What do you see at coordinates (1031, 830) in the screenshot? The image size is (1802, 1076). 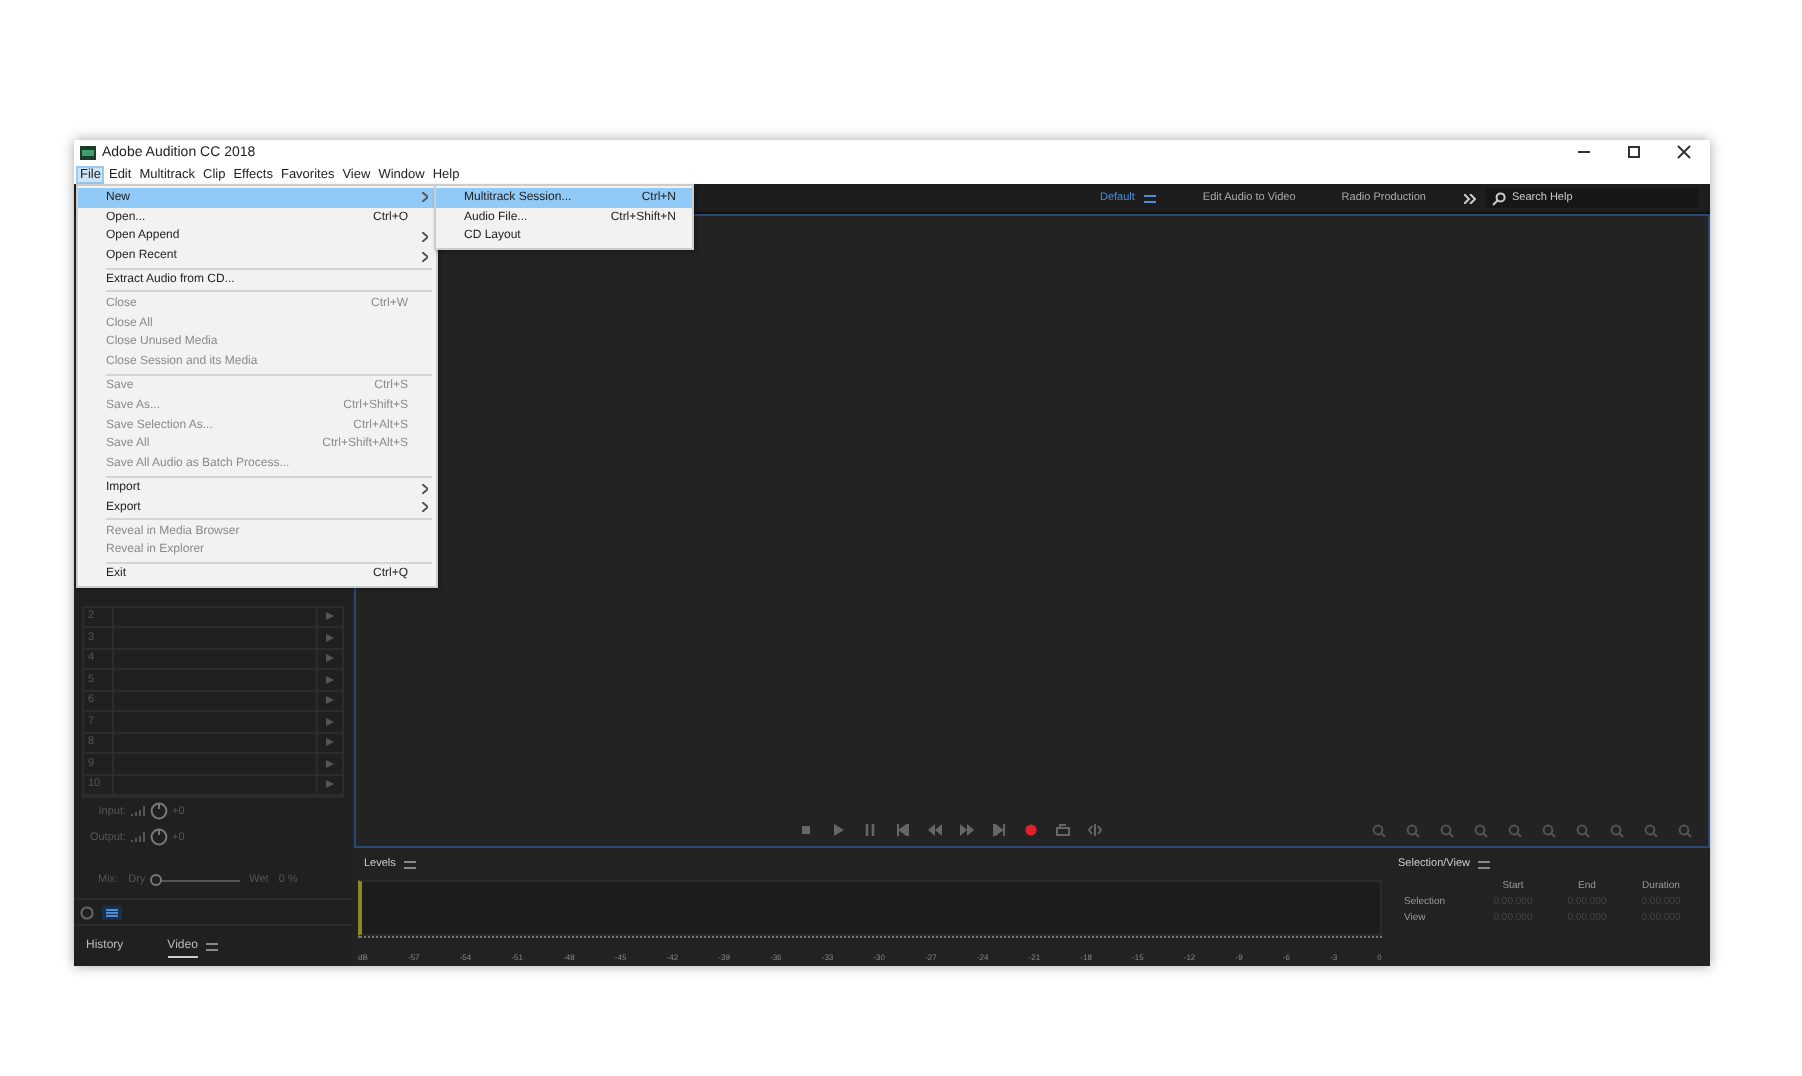 I see `record-icon` at bounding box center [1031, 830].